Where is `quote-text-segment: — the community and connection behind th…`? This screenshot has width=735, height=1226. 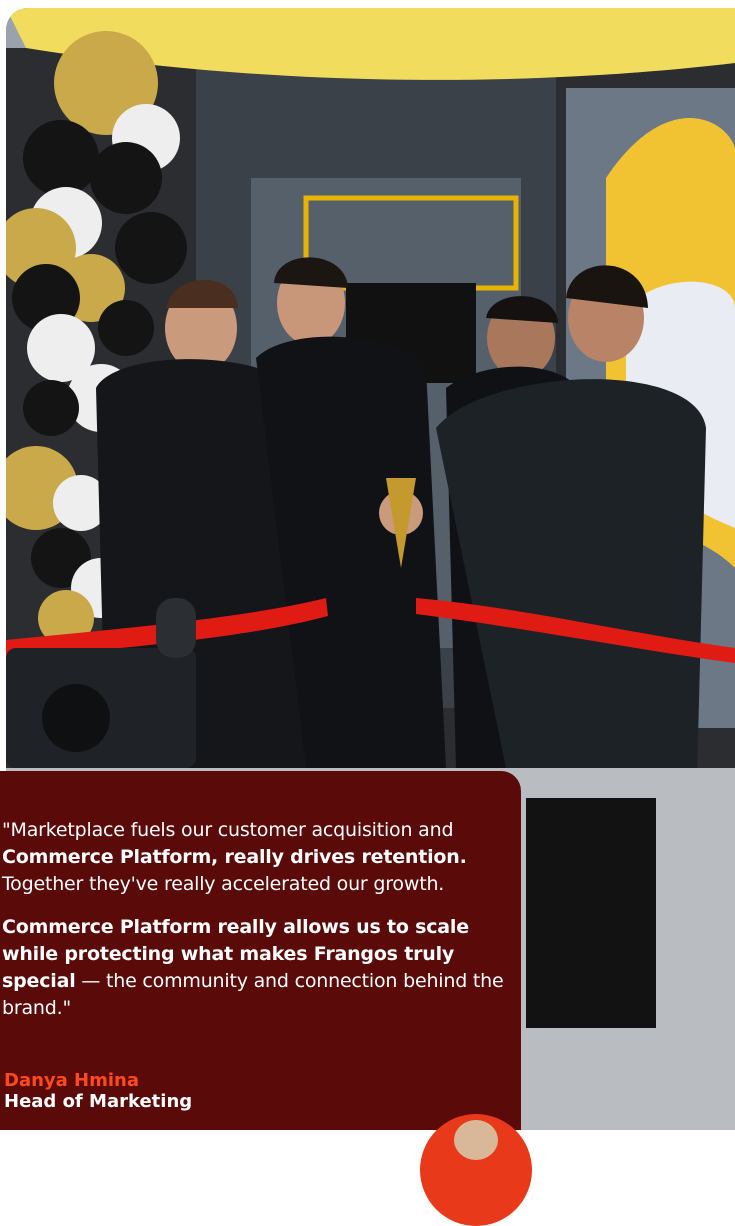 quote-text-segment: — the community and connection behind th… is located at coordinates (253, 994).